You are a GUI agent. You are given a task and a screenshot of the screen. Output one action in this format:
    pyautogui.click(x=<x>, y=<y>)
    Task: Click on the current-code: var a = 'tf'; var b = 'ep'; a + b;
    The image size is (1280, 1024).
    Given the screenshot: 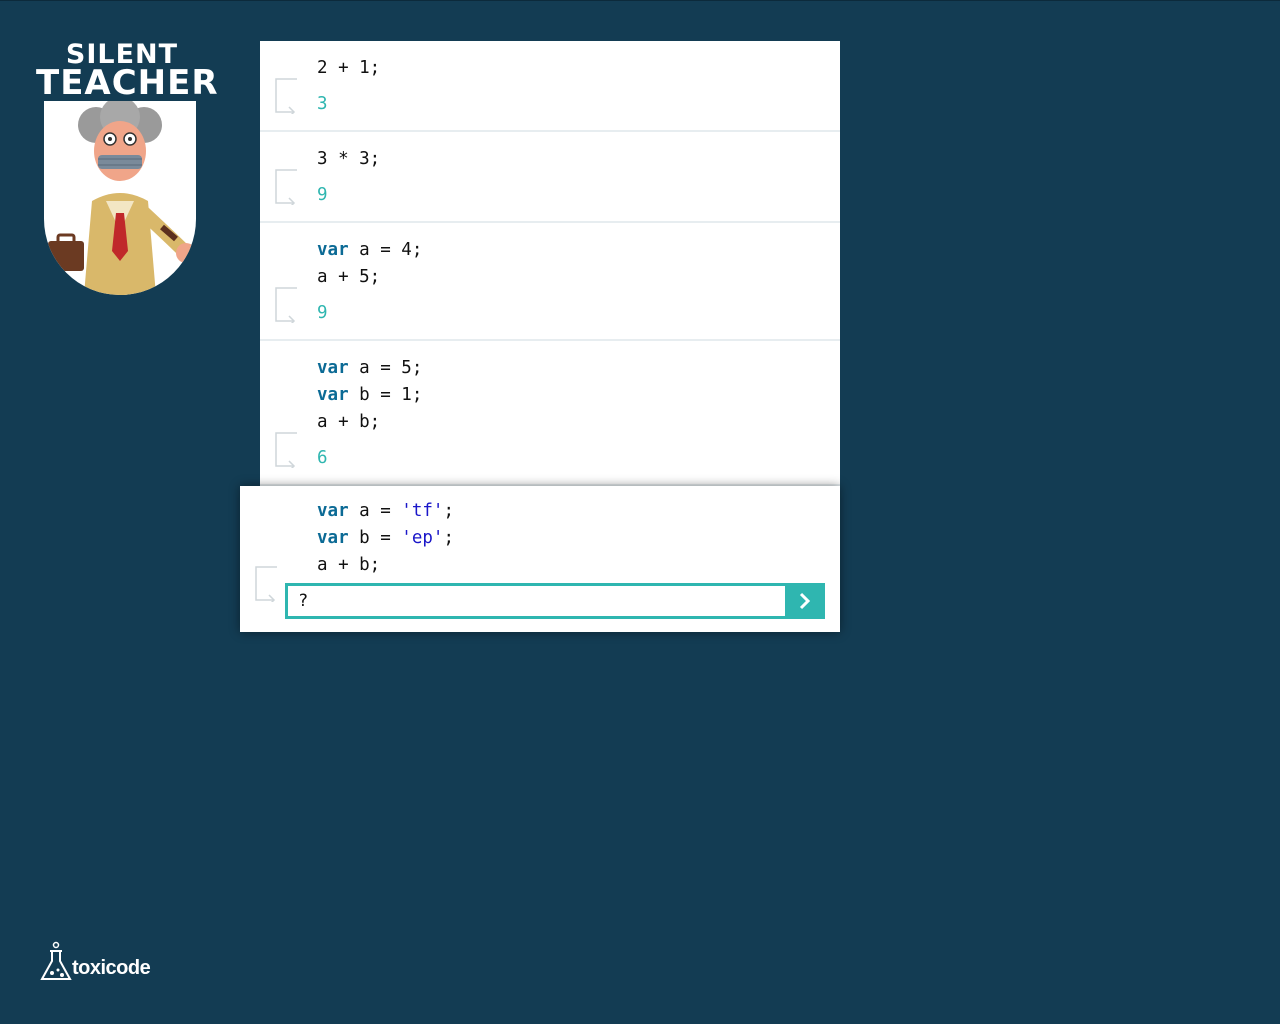 What is the action you would take?
    pyautogui.click(x=385, y=538)
    